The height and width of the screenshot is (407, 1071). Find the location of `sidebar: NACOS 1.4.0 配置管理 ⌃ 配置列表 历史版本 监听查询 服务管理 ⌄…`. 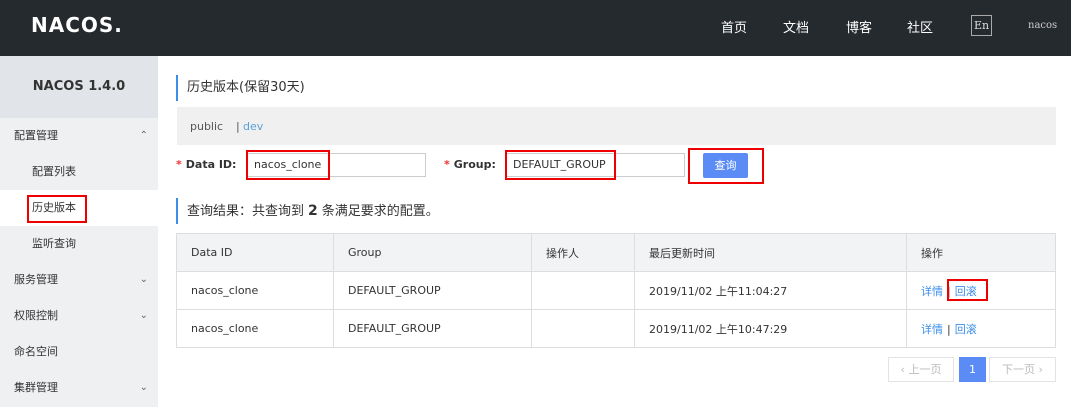

sidebar: NACOS 1.4.0 配置管理 ⌃ 配置列表 历史版本 监听查询 服务管理 ⌄… is located at coordinates (79, 231).